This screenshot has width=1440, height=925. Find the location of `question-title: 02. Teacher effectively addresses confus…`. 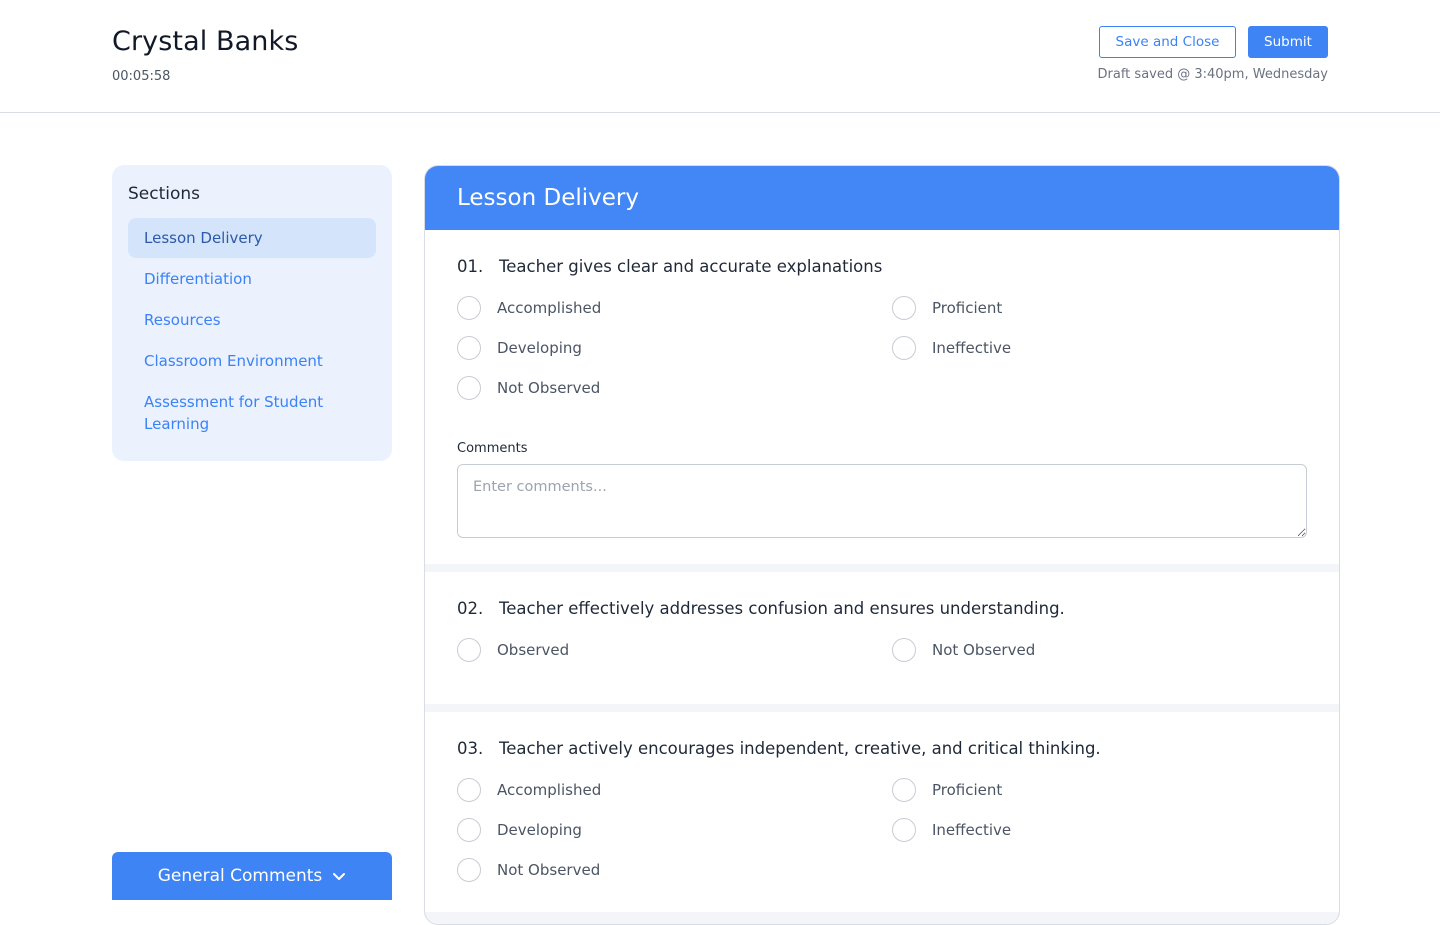

question-title: 02. Teacher effectively addresses confus… is located at coordinates (882, 599).